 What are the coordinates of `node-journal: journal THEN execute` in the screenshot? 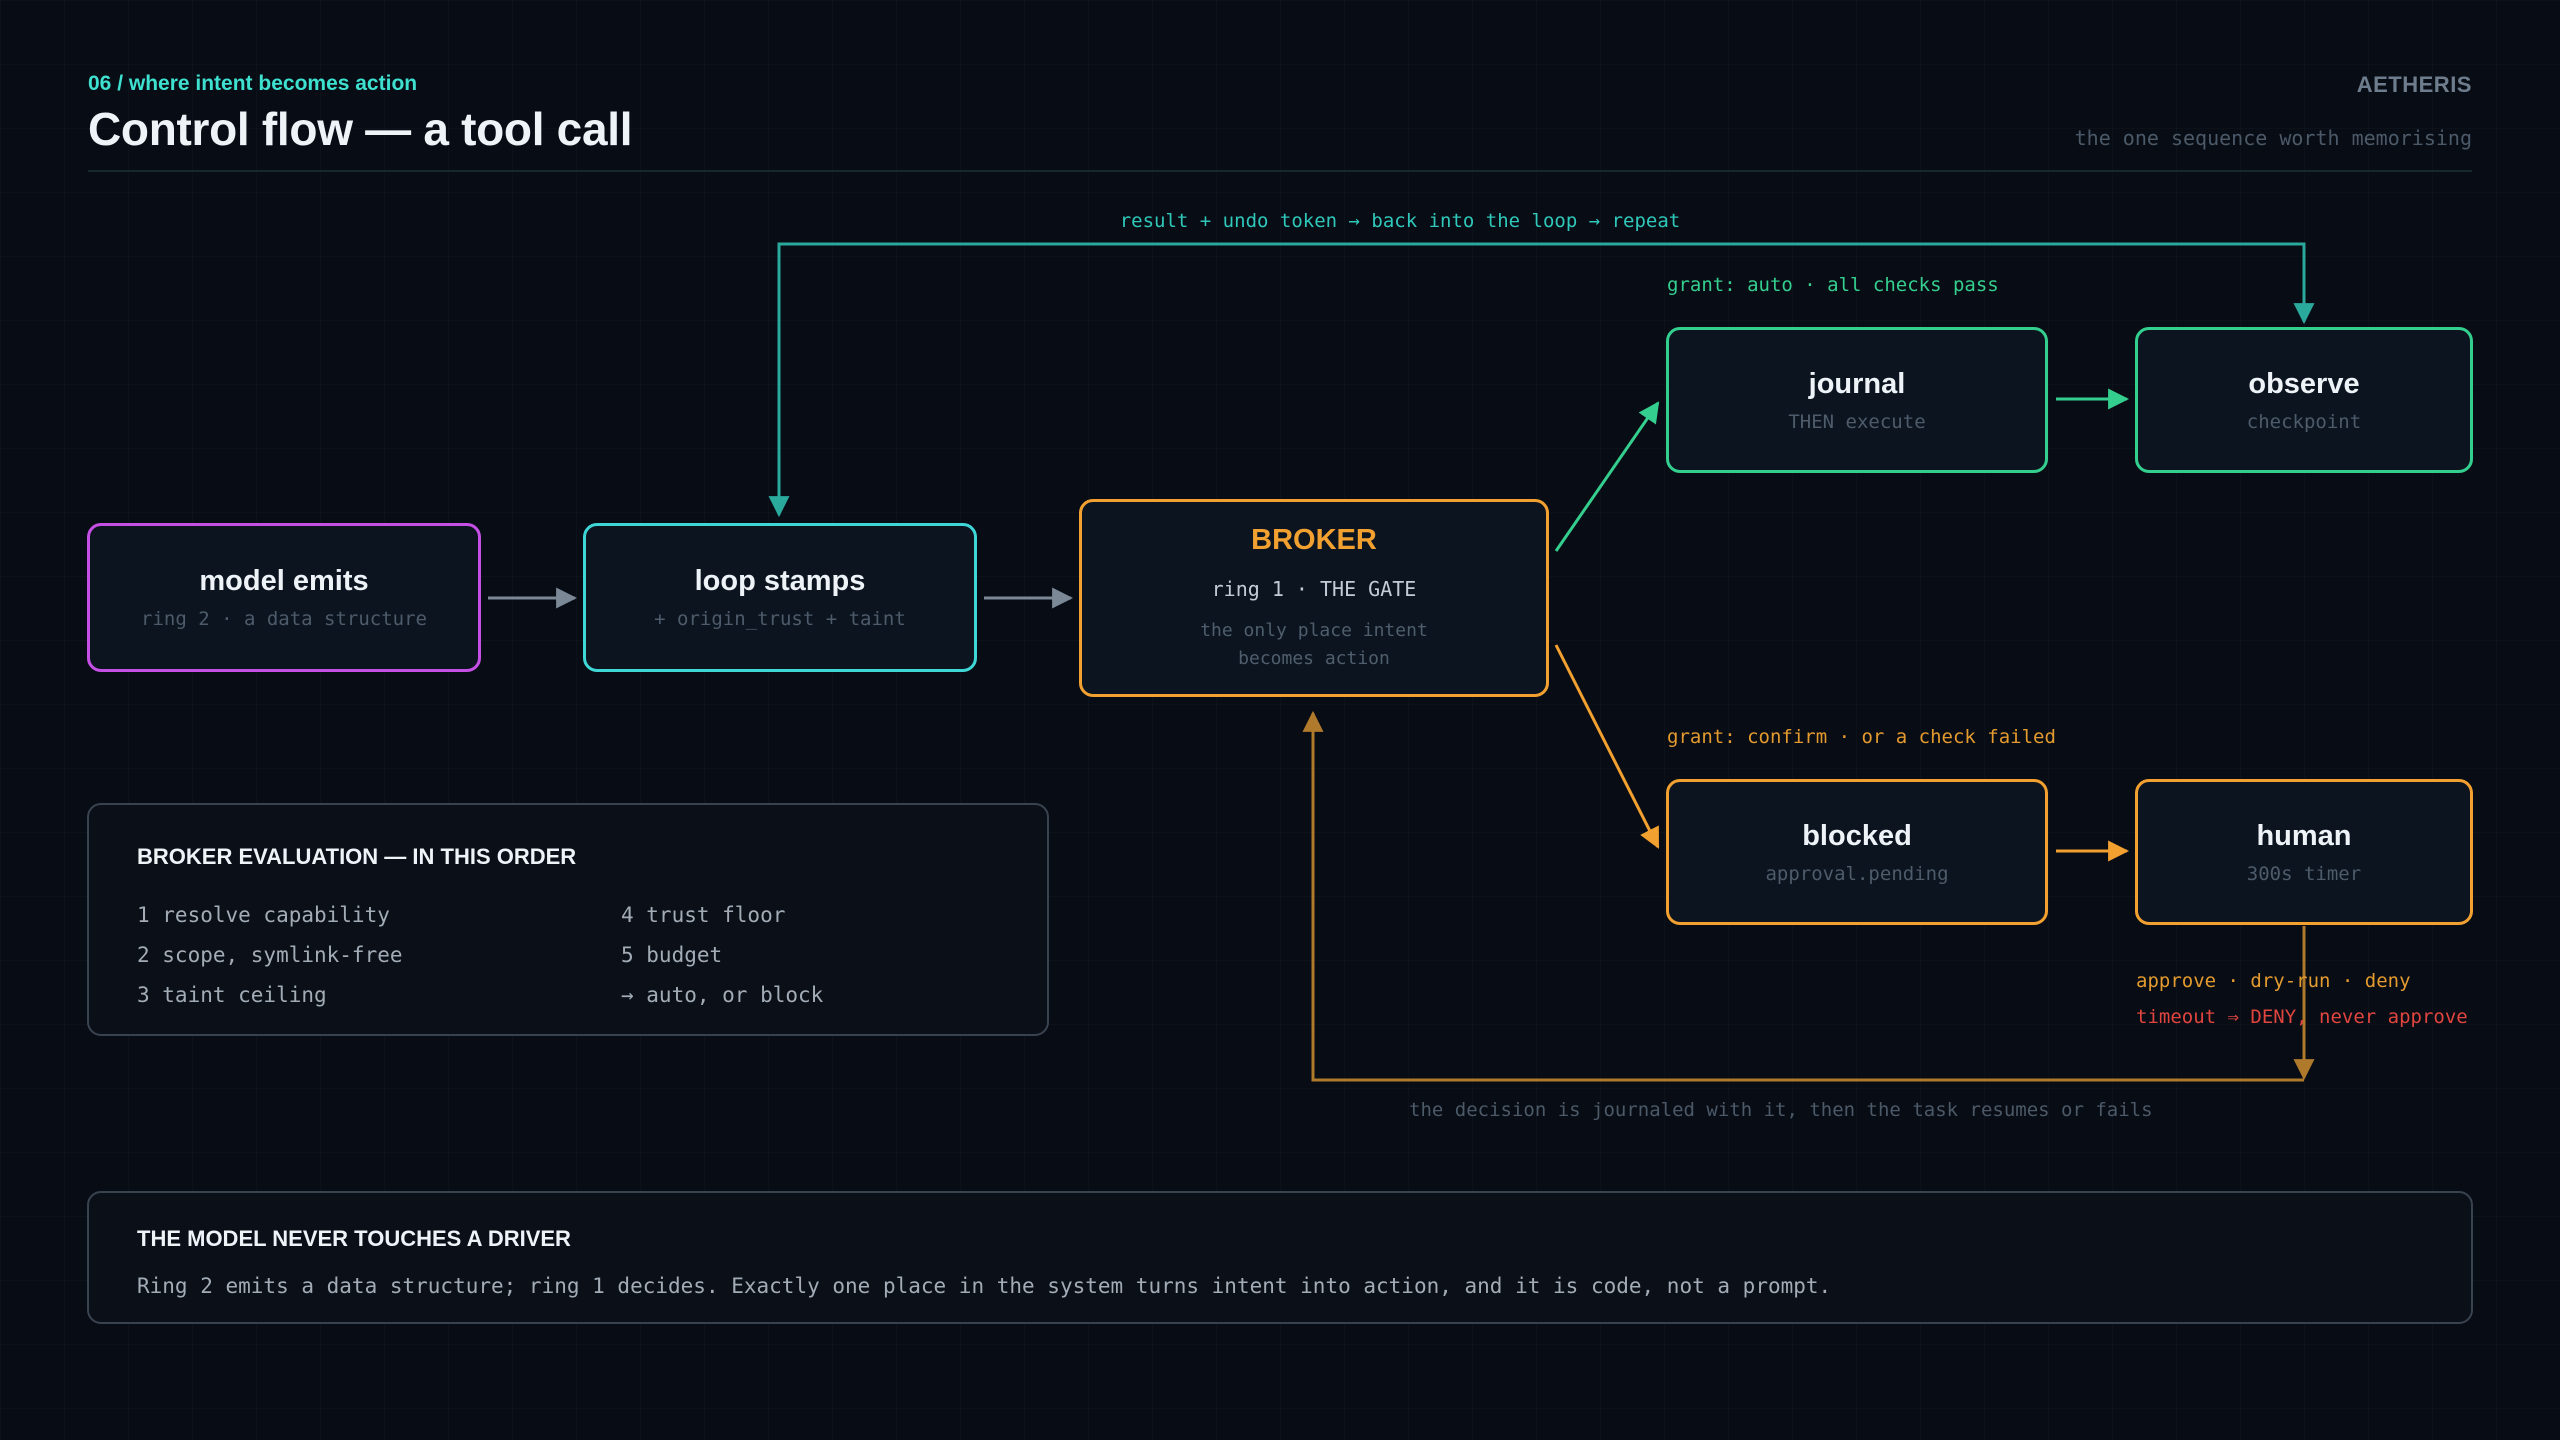 It's located at (1857, 400).